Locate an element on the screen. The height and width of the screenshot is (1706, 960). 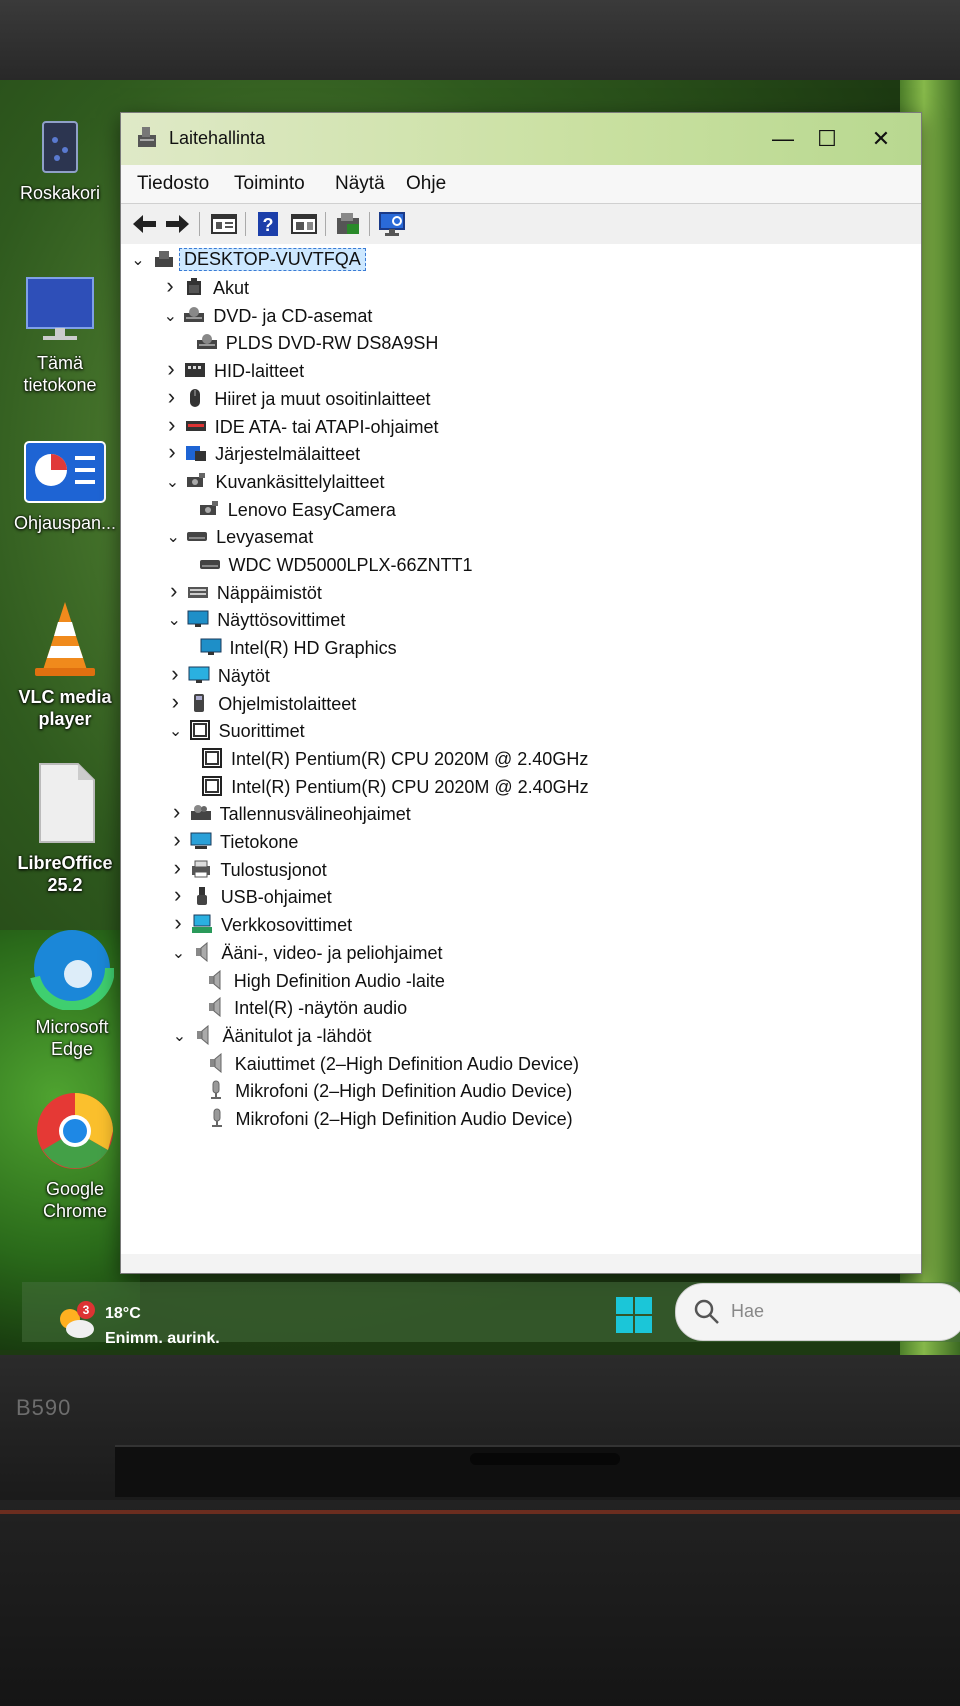
tree-item-label: High Definition Audio -laite is located at coordinates (339, 980).